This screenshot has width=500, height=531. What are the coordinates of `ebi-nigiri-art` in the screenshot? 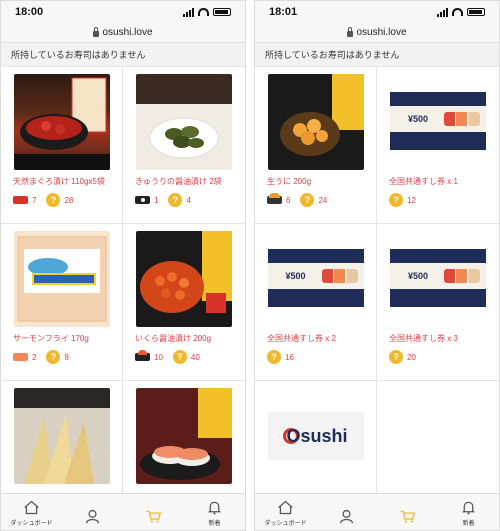 It's located at (186, 434).